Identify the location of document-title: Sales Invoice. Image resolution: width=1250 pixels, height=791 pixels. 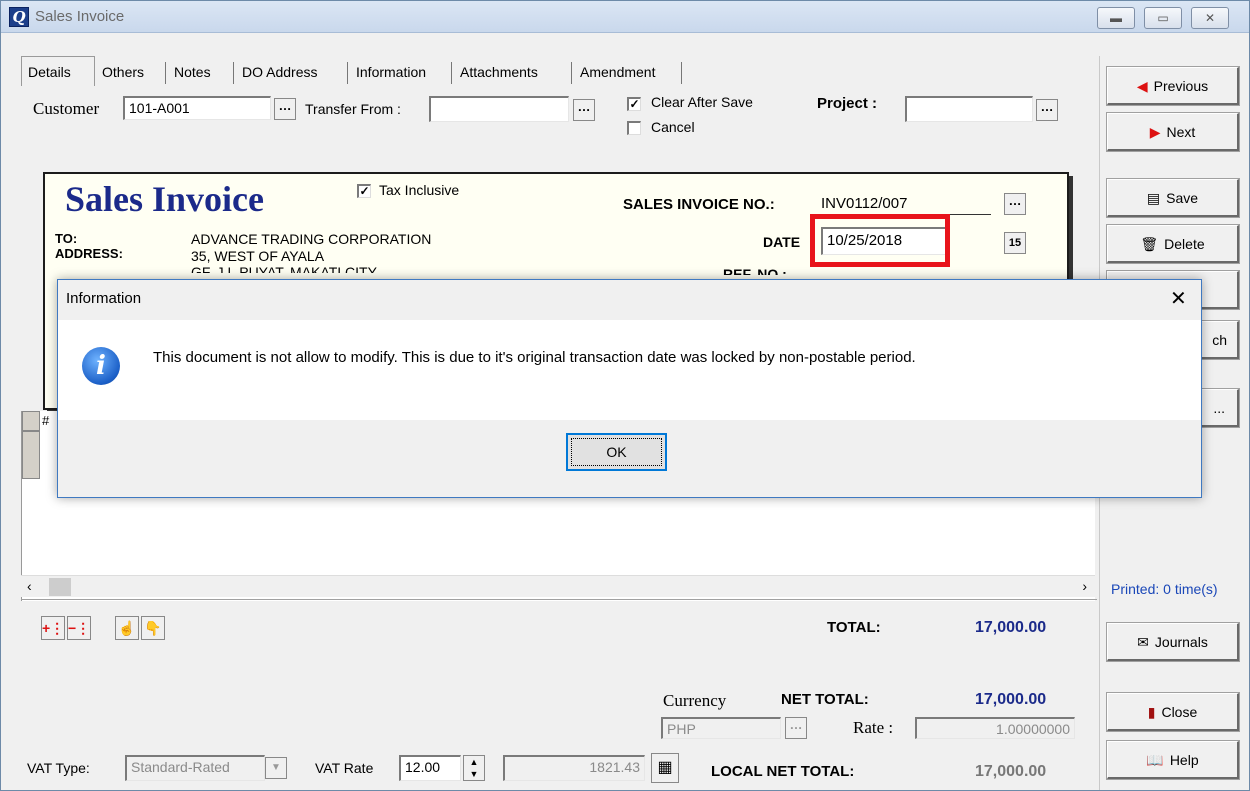
(165, 199).